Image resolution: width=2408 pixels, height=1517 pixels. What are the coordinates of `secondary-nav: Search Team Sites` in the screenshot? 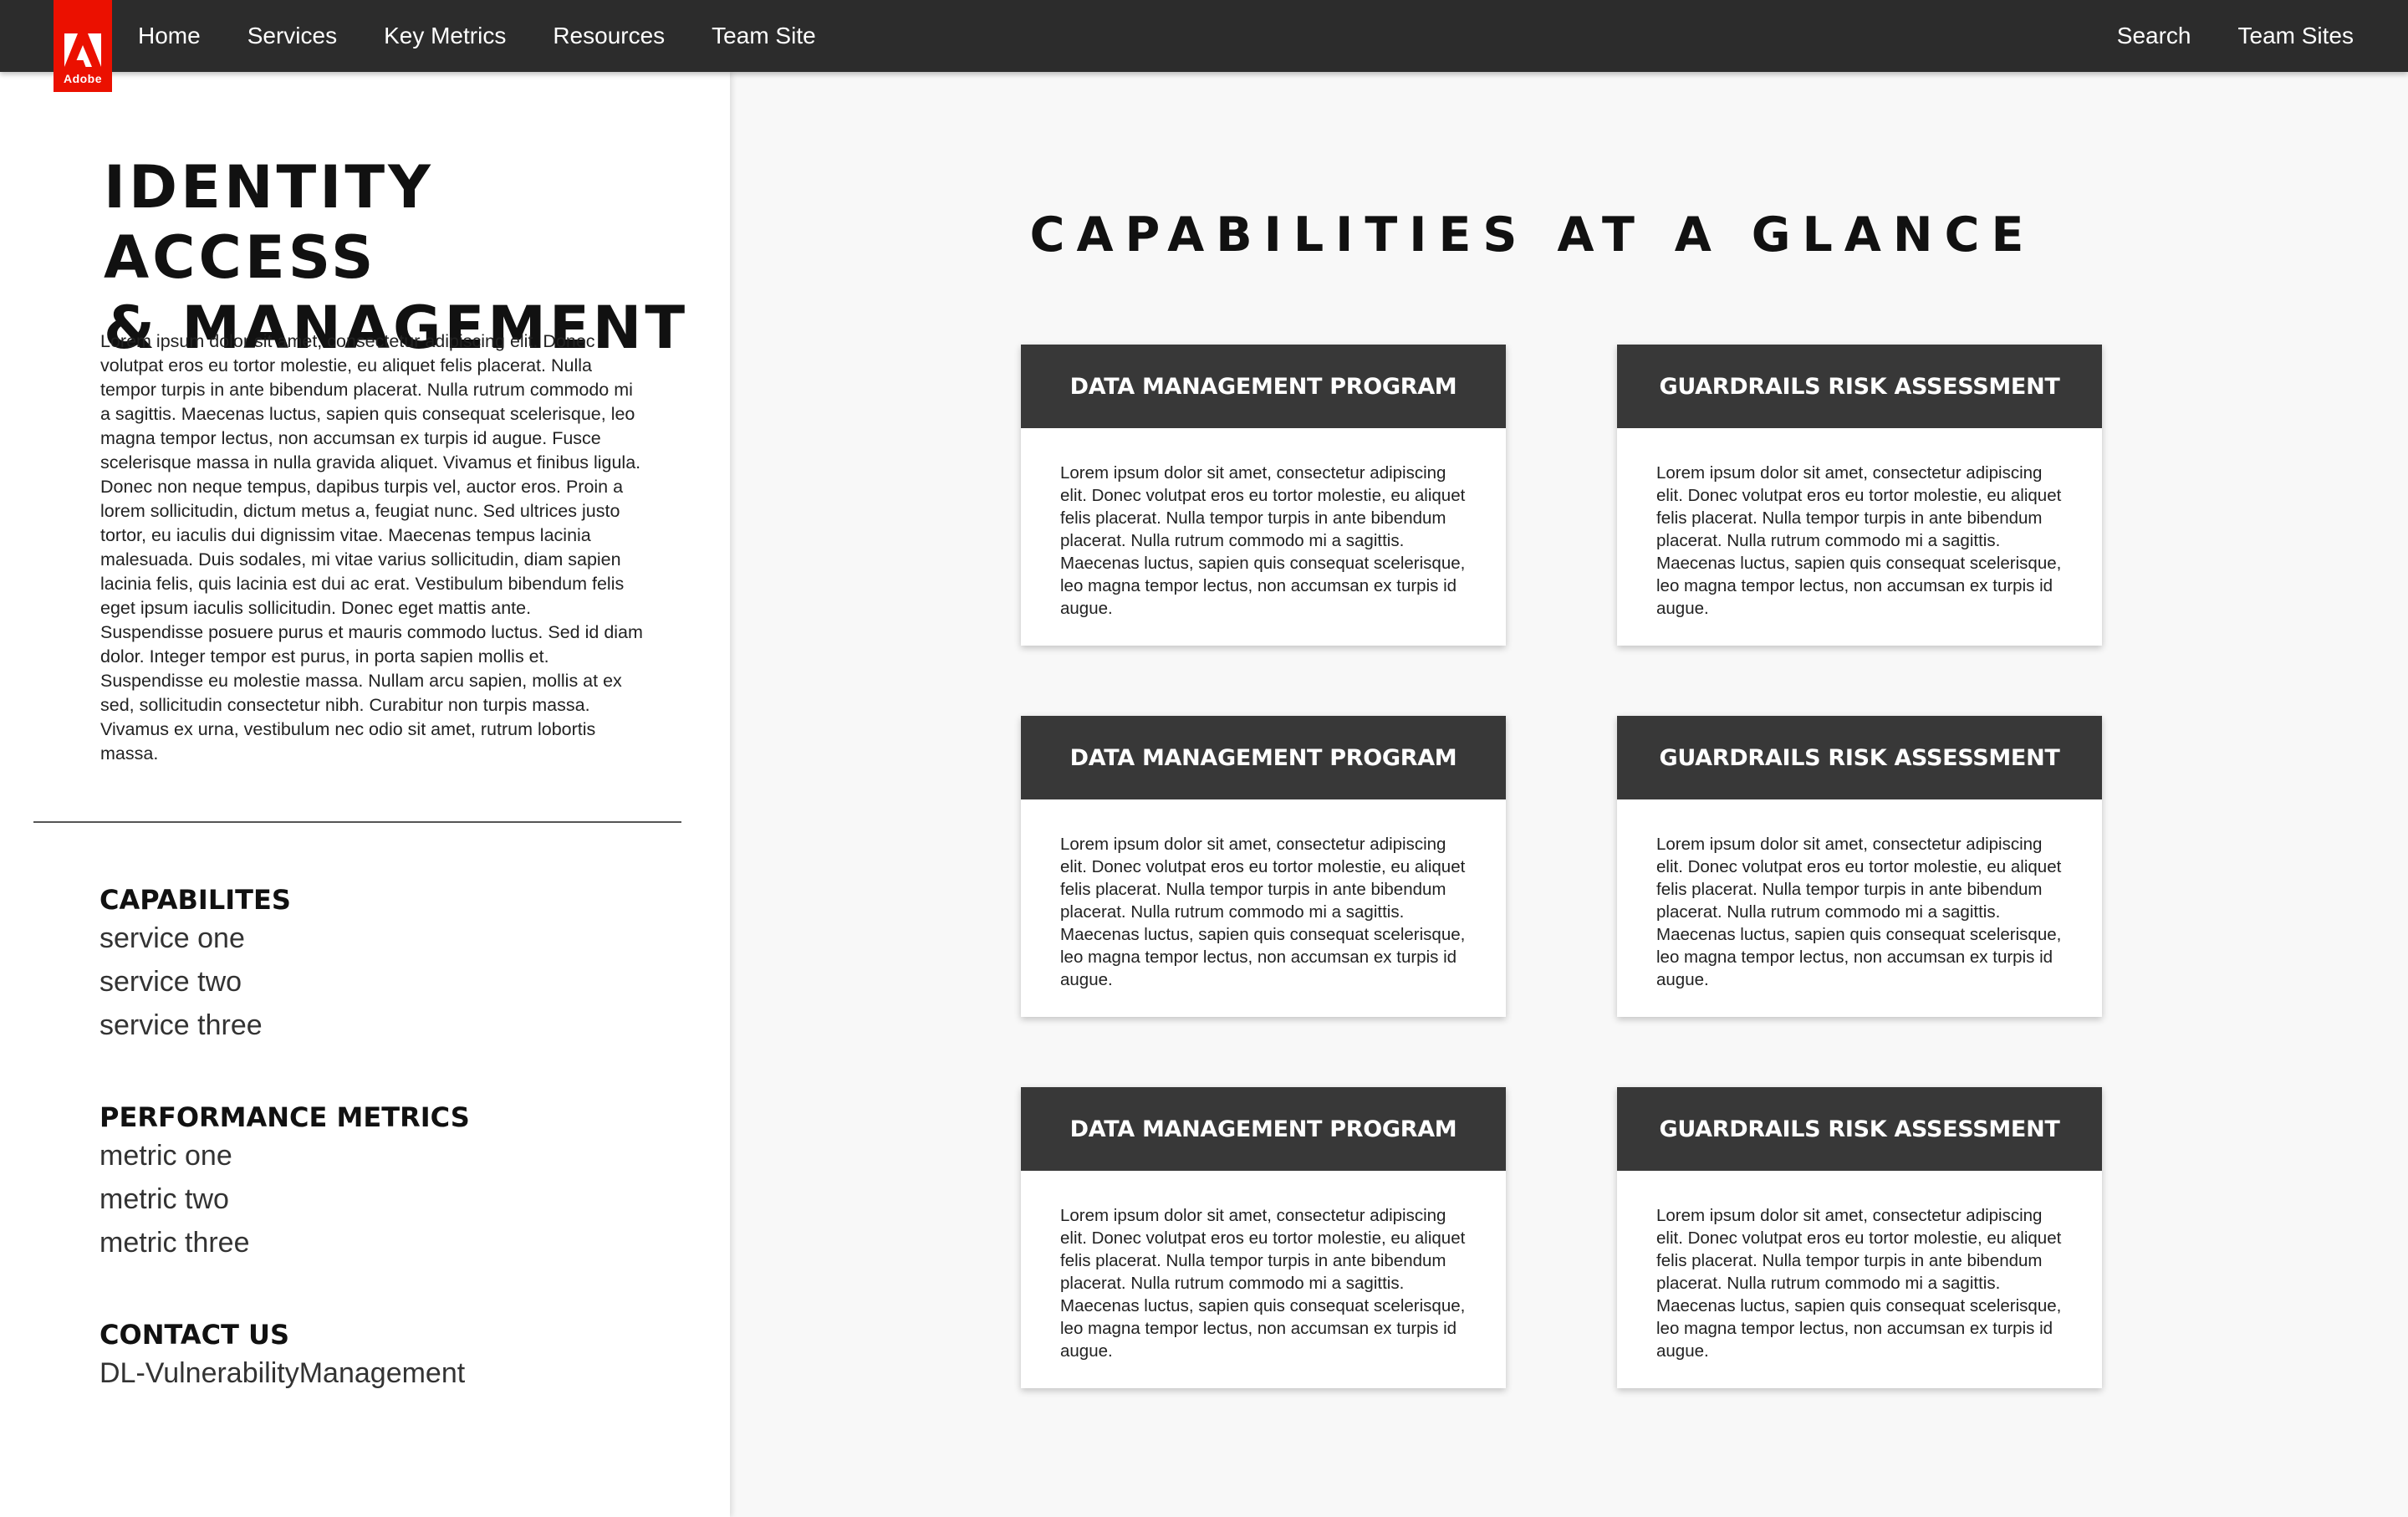 It's located at (2212, 36).